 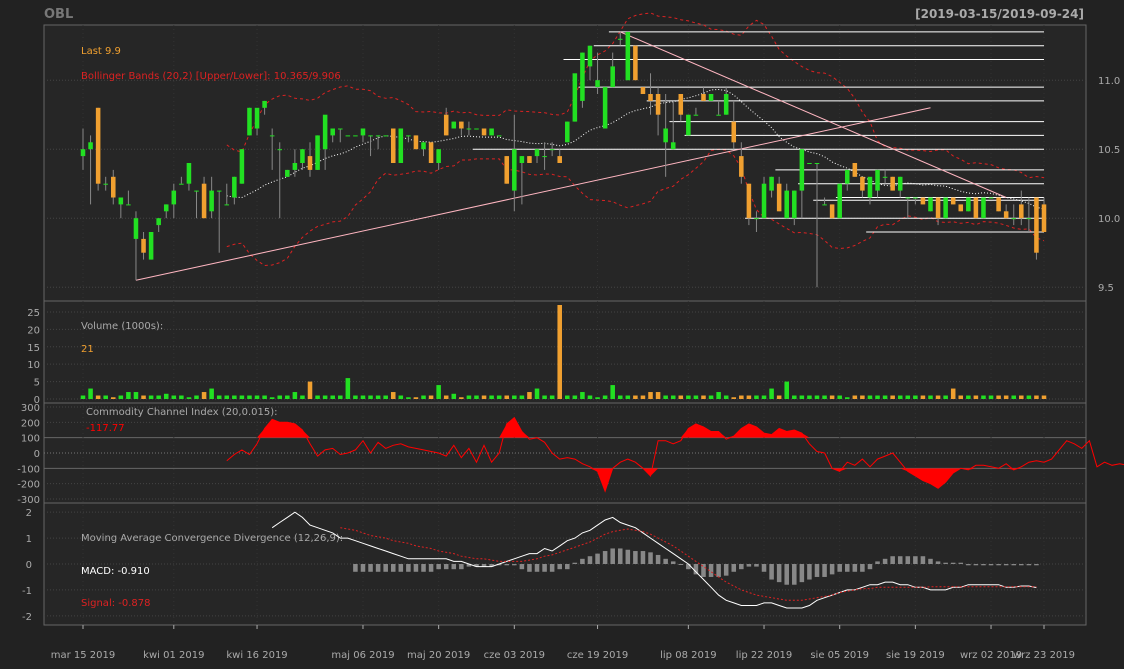 What do you see at coordinates (33, 330) in the screenshot?
I see `volume-y-tick: 20` at bounding box center [33, 330].